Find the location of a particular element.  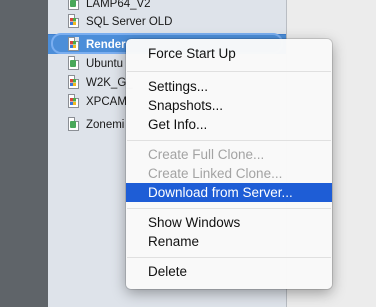

list-item: SQL Server OLD is located at coordinates (167, 21).